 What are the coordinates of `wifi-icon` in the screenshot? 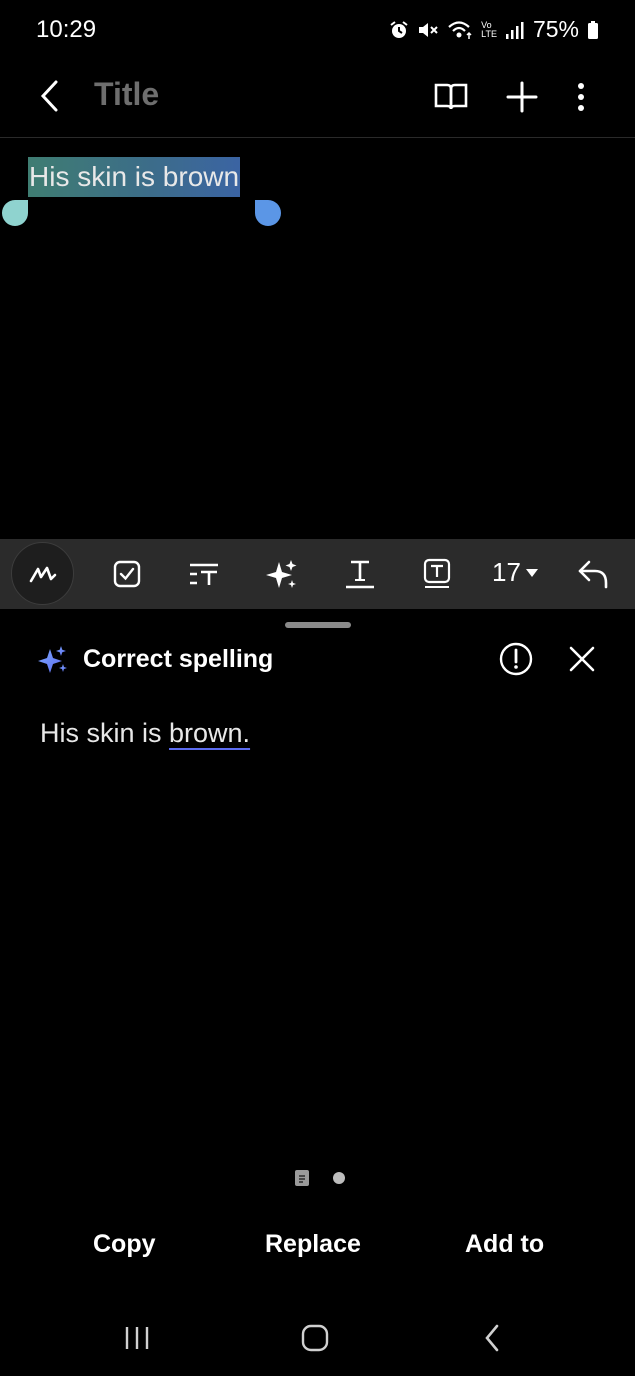 It's located at (460, 30).